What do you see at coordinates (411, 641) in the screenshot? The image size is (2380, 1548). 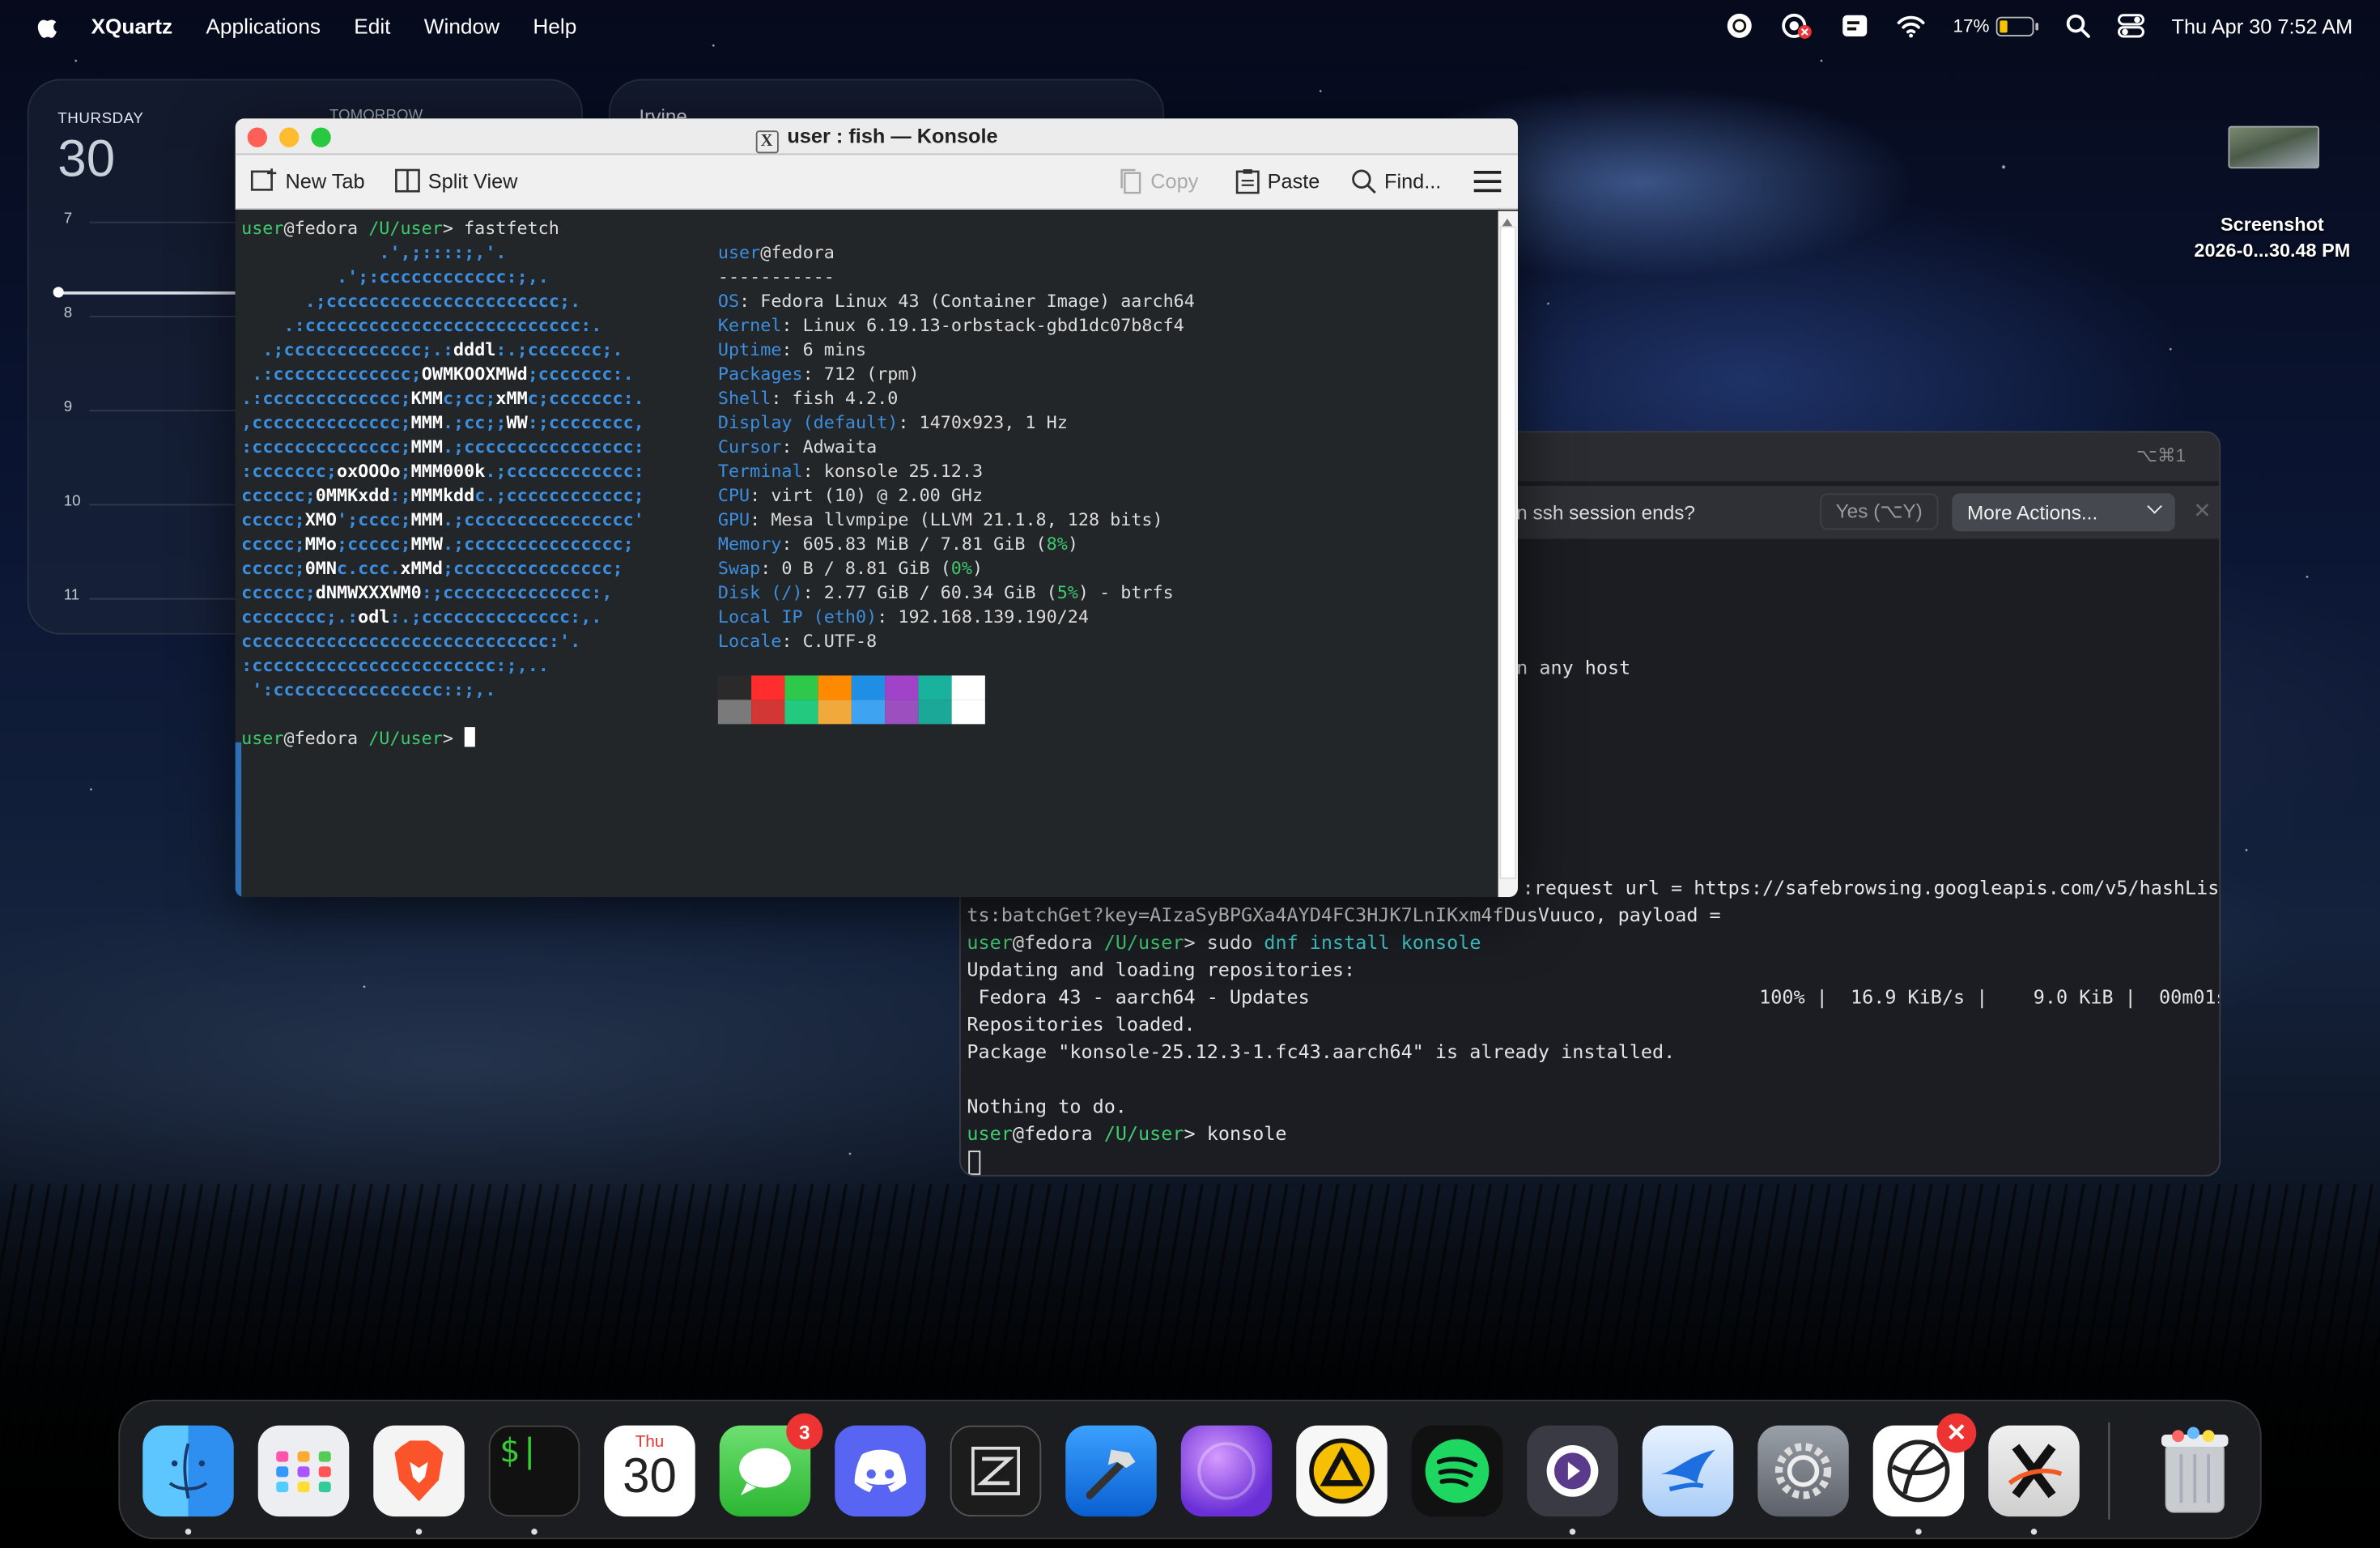 I see `logo-line: ccccccccccccccccccccccccccccc:'.` at bounding box center [411, 641].